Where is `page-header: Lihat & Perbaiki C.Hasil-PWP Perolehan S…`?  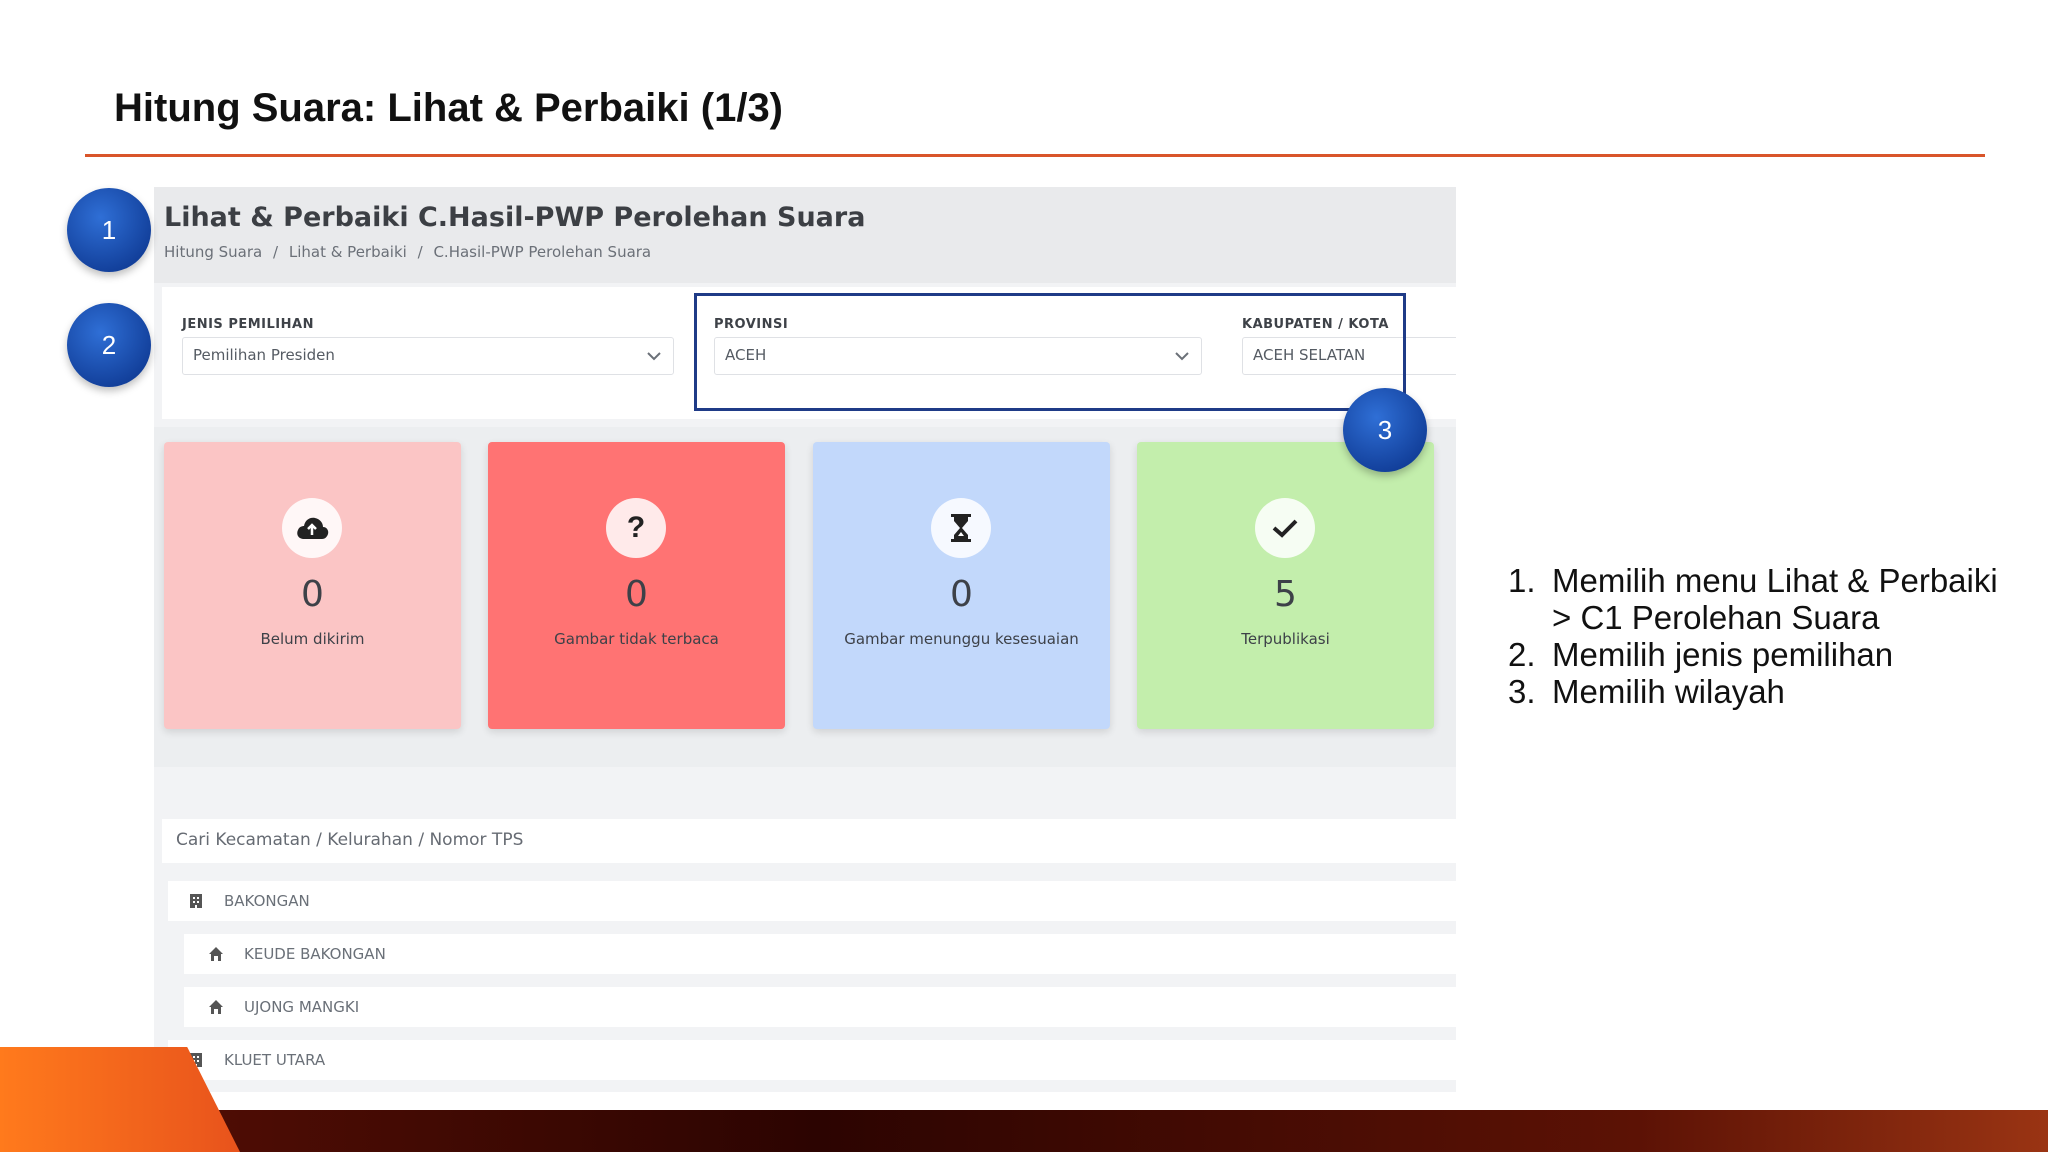
page-header: Lihat & Perbaiki C.Hasil-PWP Perolehan S… is located at coordinates (805, 235).